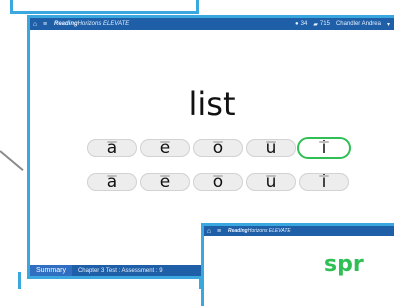 This screenshot has height=306, width=394. What do you see at coordinates (212, 104) in the screenshot?
I see `target-word: list` at bounding box center [212, 104].